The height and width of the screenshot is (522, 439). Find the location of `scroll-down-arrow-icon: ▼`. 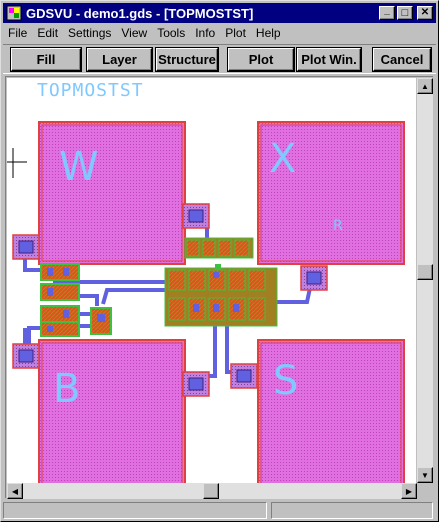

scroll-down-arrow-icon: ▼ is located at coordinates (425, 475).